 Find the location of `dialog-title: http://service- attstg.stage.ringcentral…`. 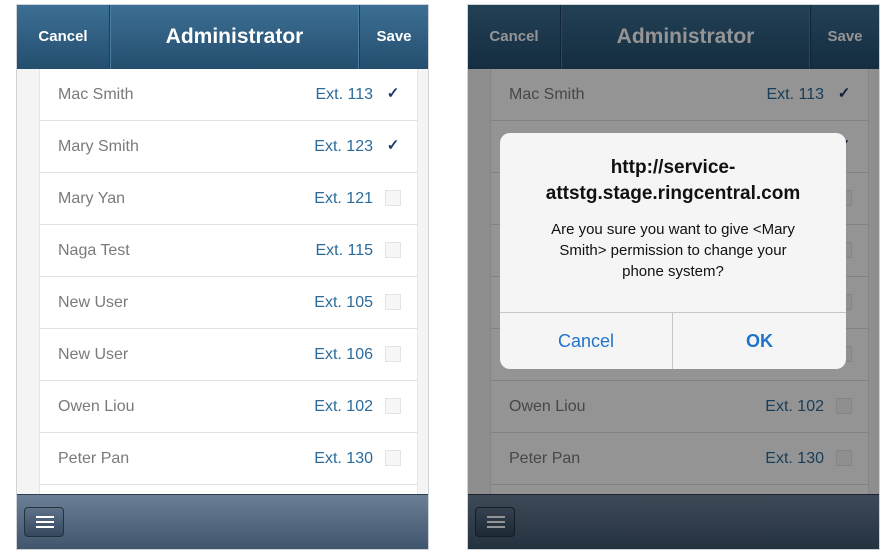

dialog-title: http://service- attstg.stage.ringcentral… is located at coordinates (673, 181).